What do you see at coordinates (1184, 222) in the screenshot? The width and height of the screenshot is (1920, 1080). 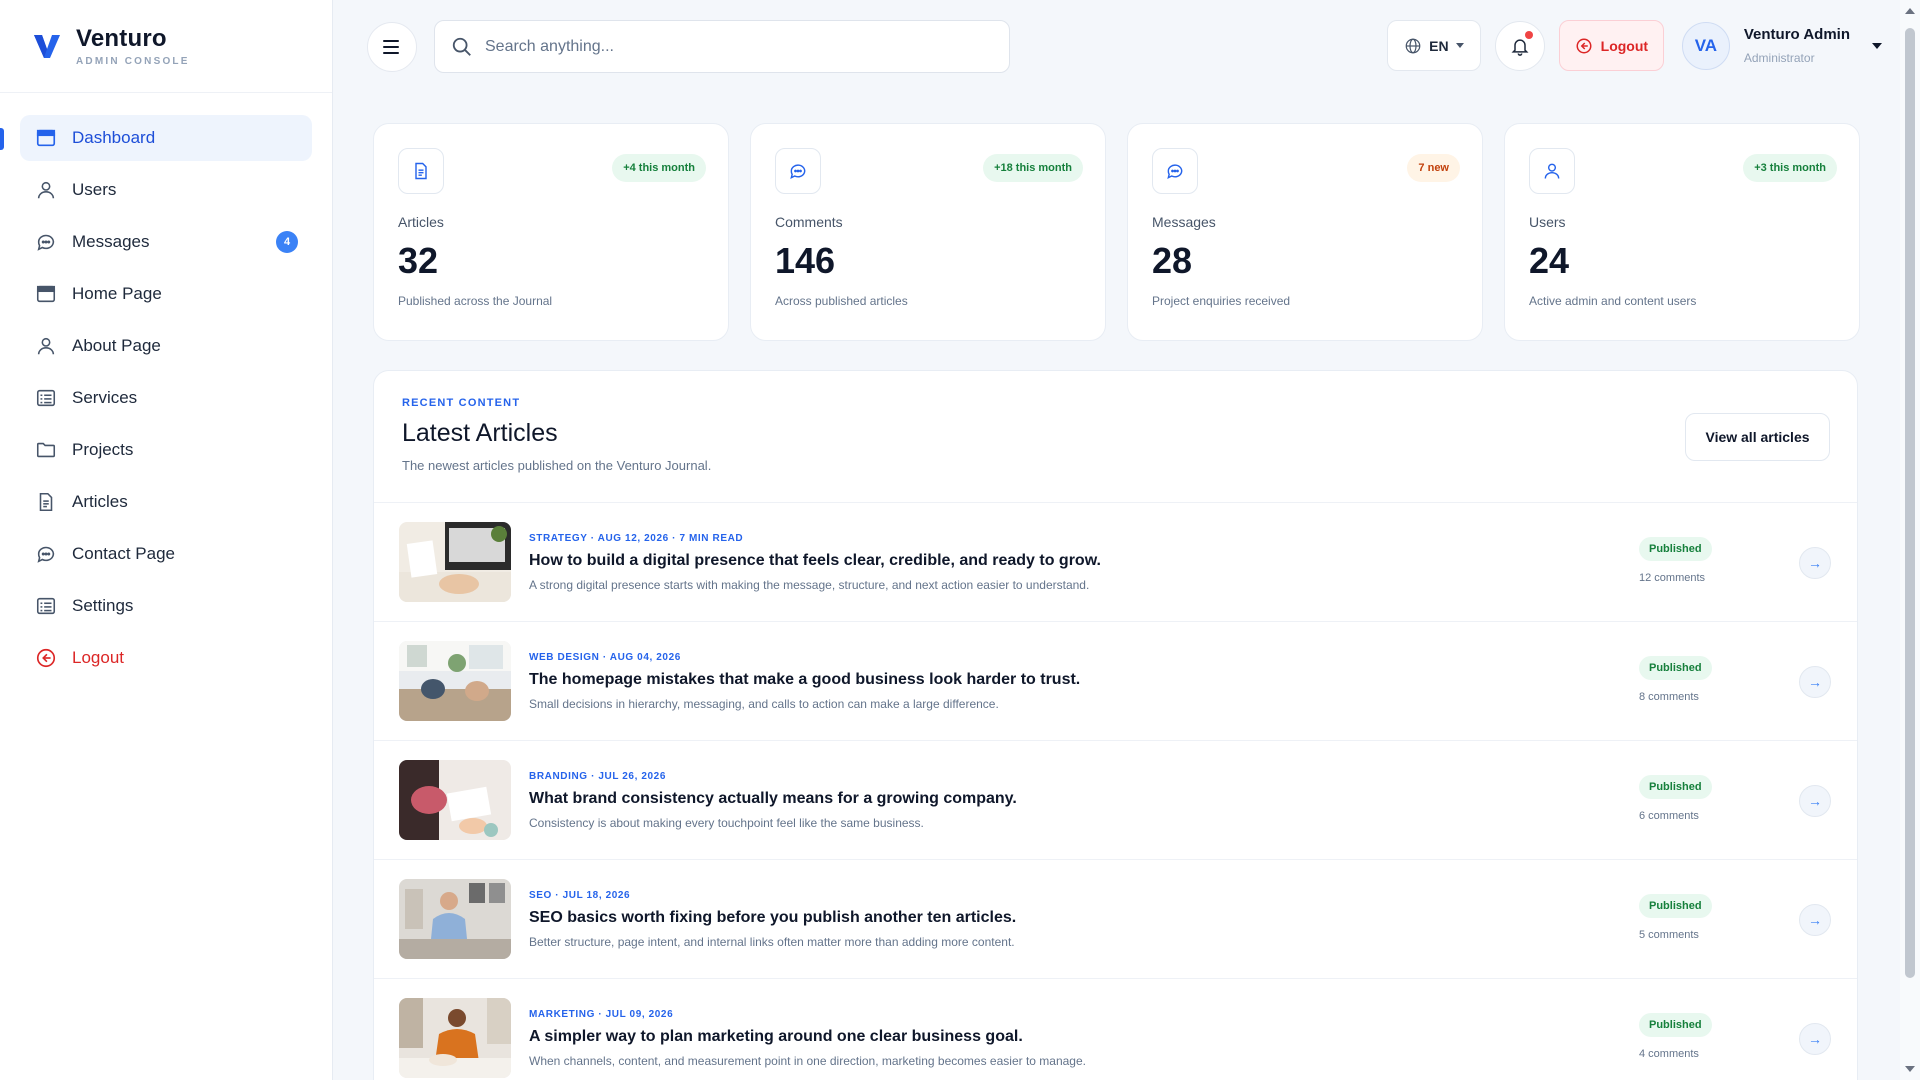 I see `stat-label: Messages` at bounding box center [1184, 222].